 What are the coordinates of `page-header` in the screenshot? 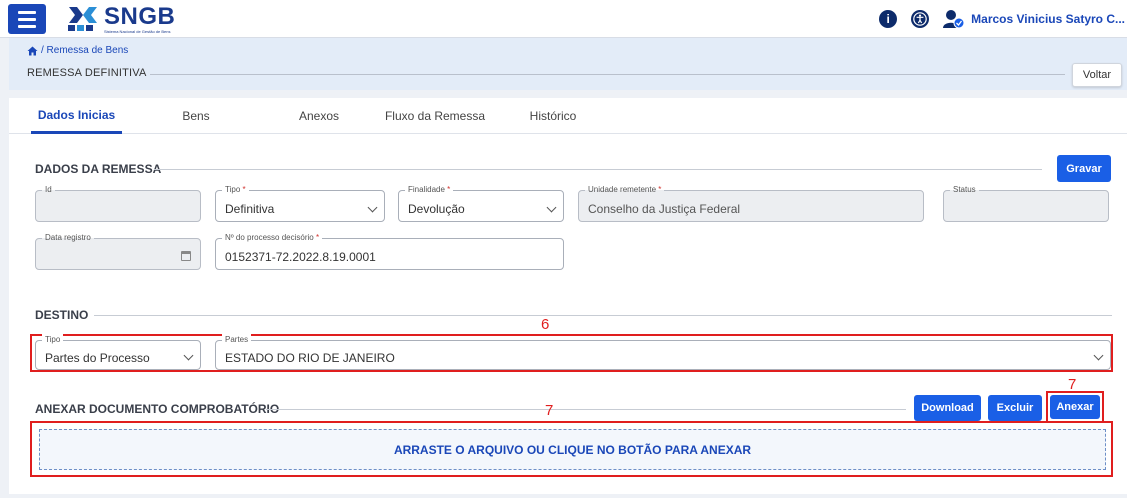 It's located at (568, 64).